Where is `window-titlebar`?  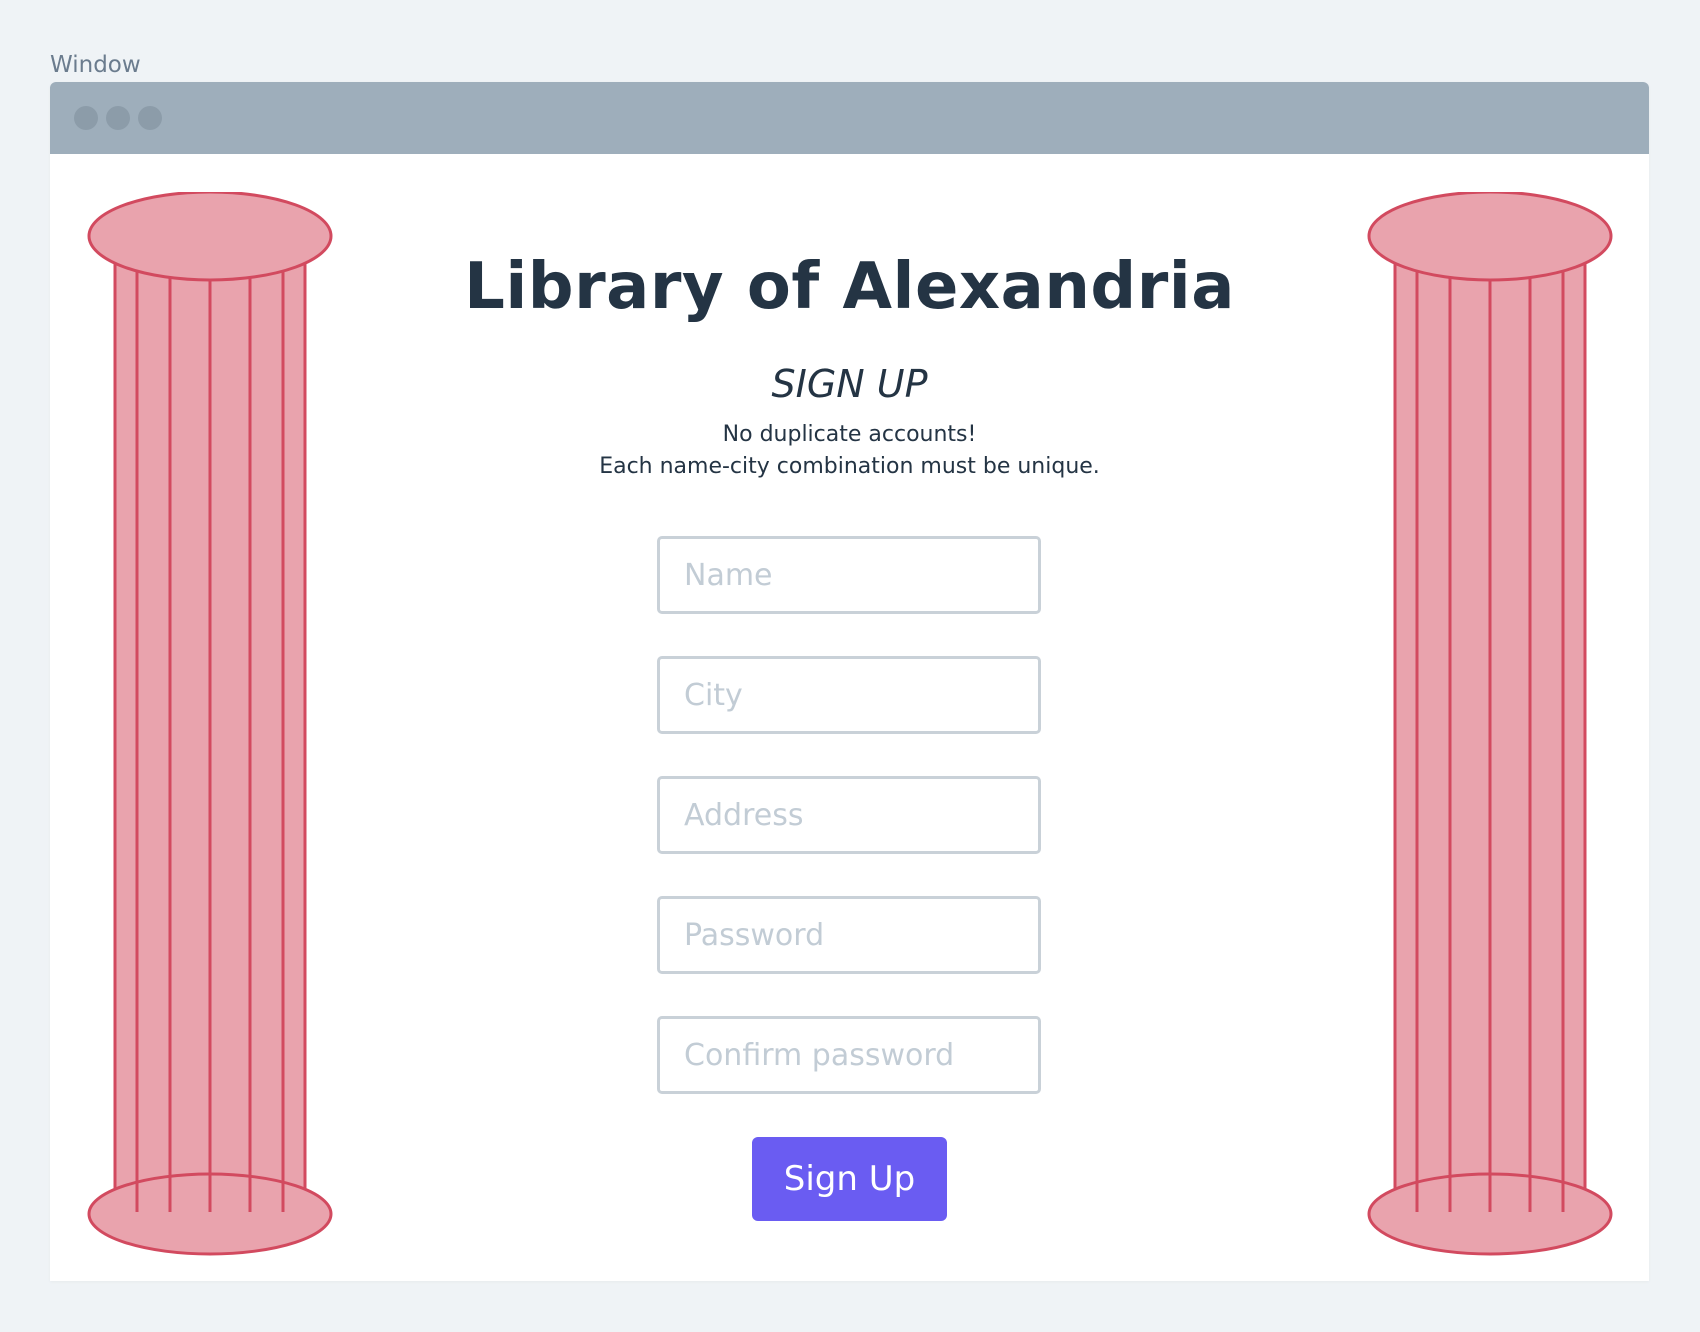 window-titlebar is located at coordinates (849, 118).